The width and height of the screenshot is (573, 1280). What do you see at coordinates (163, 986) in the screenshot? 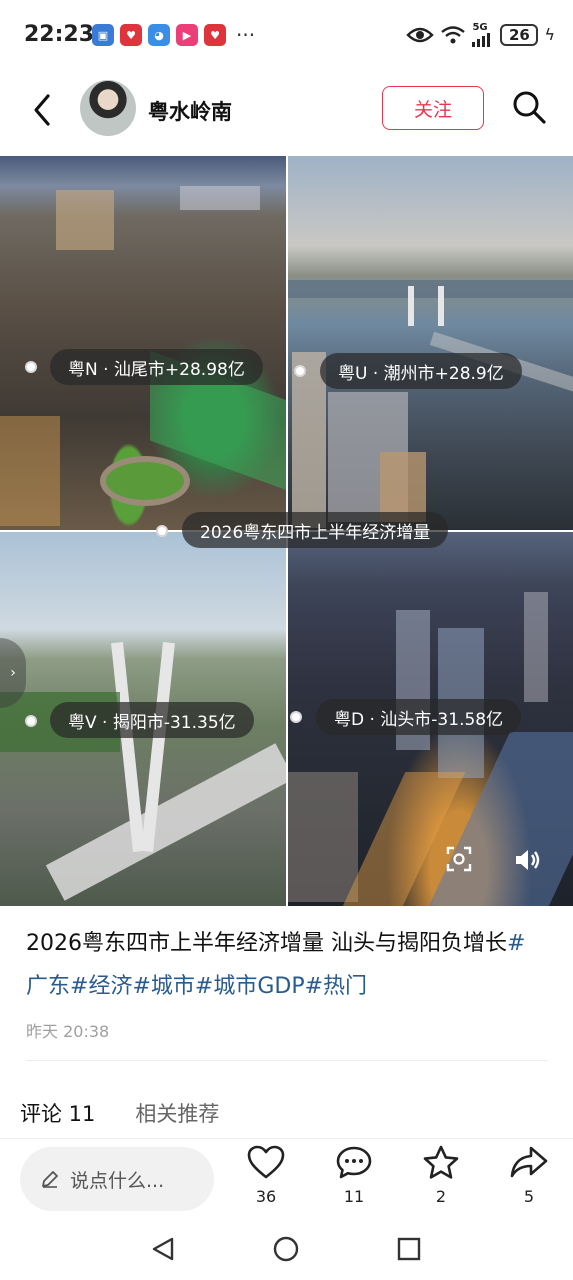
I see `hashtag: #城市` at bounding box center [163, 986].